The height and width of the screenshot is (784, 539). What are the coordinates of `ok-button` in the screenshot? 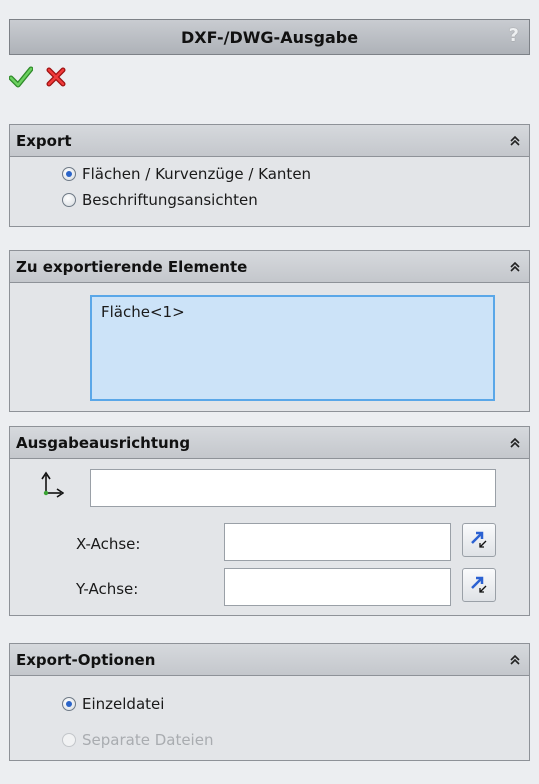 It's located at (21, 77).